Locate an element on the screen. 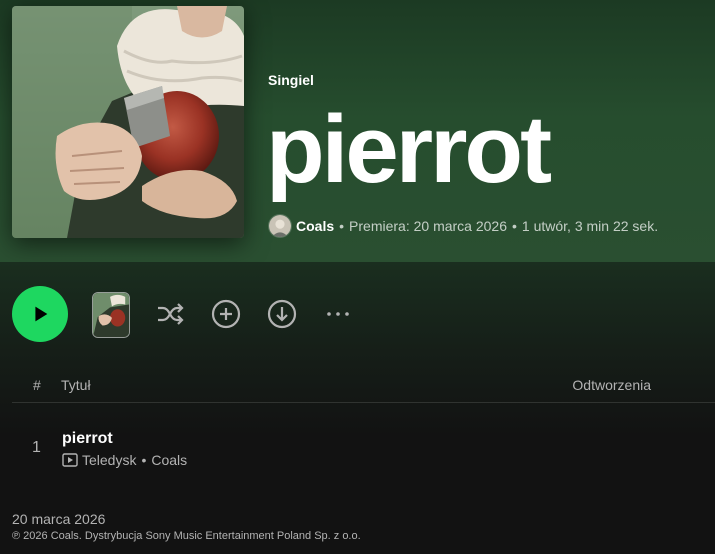 The image size is (715, 554). album-summary: 1 utwór, 3 min 22 sek. is located at coordinates (590, 226).